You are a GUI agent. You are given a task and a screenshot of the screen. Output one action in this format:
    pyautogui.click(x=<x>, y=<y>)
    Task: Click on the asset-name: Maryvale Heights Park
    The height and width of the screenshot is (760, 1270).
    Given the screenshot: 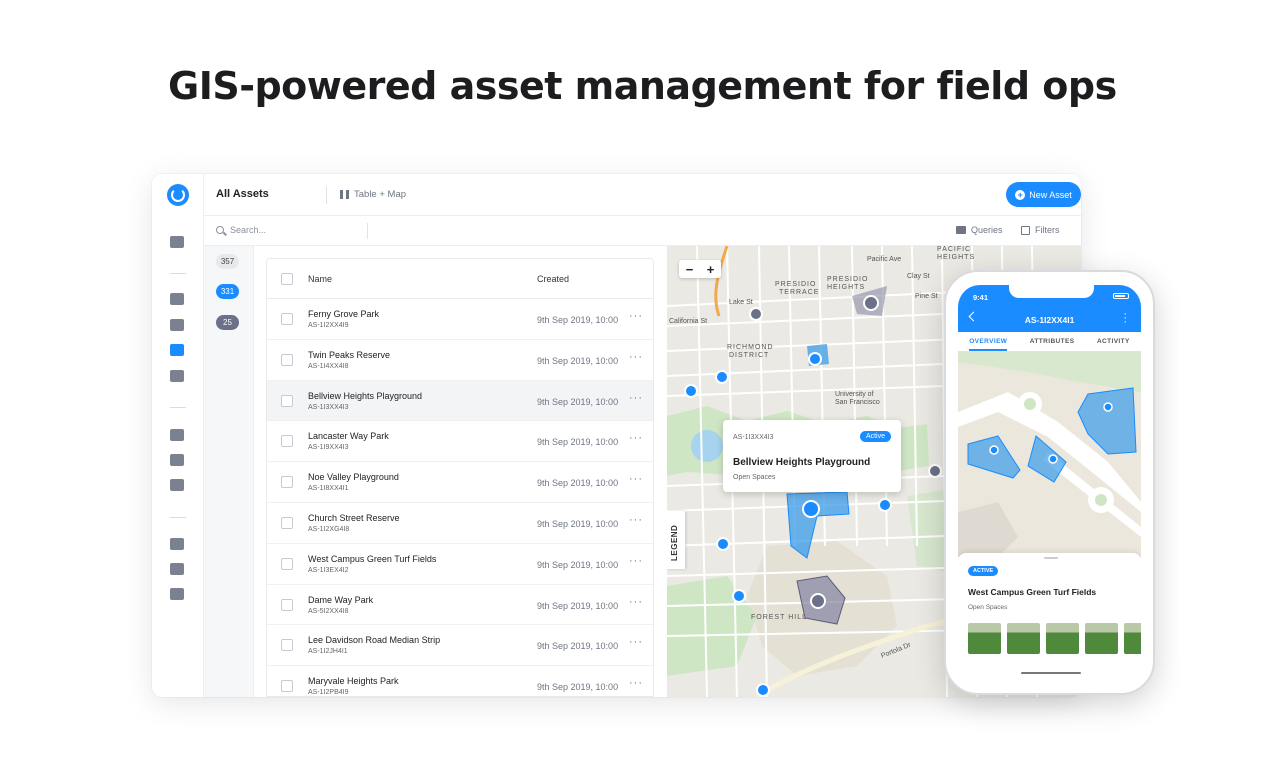 What is the action you would take?
    pyautogui.click(x=353, y=681)
    